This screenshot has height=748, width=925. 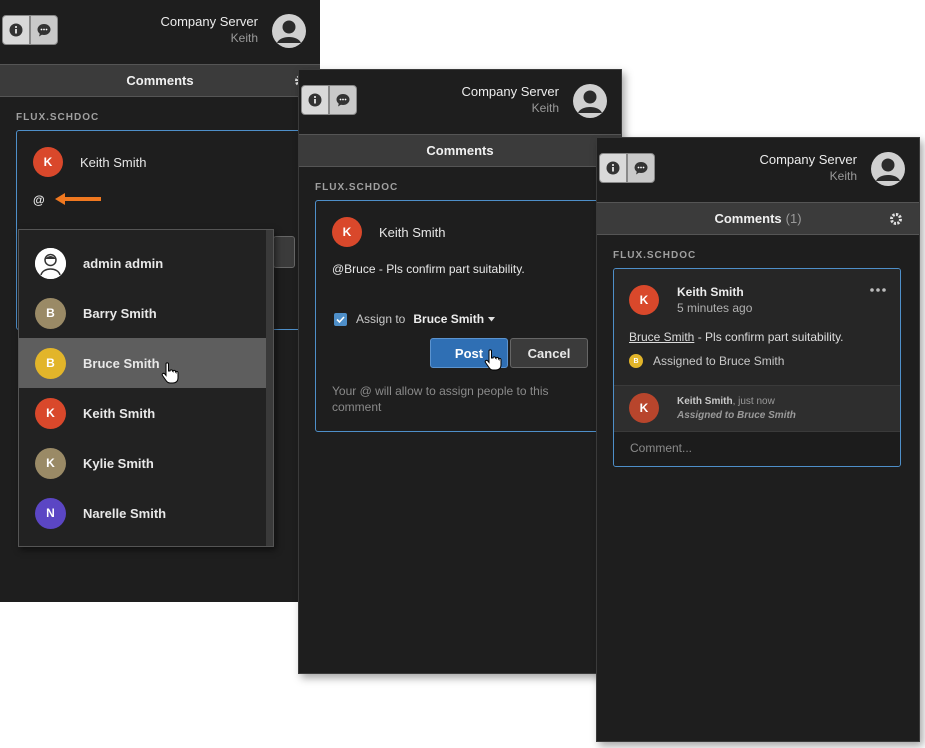 What do you see at coordinates (118, 463) in the screenshot?
I see `mention-option-label: Kylie Smith` at bounding box center [118, 463].